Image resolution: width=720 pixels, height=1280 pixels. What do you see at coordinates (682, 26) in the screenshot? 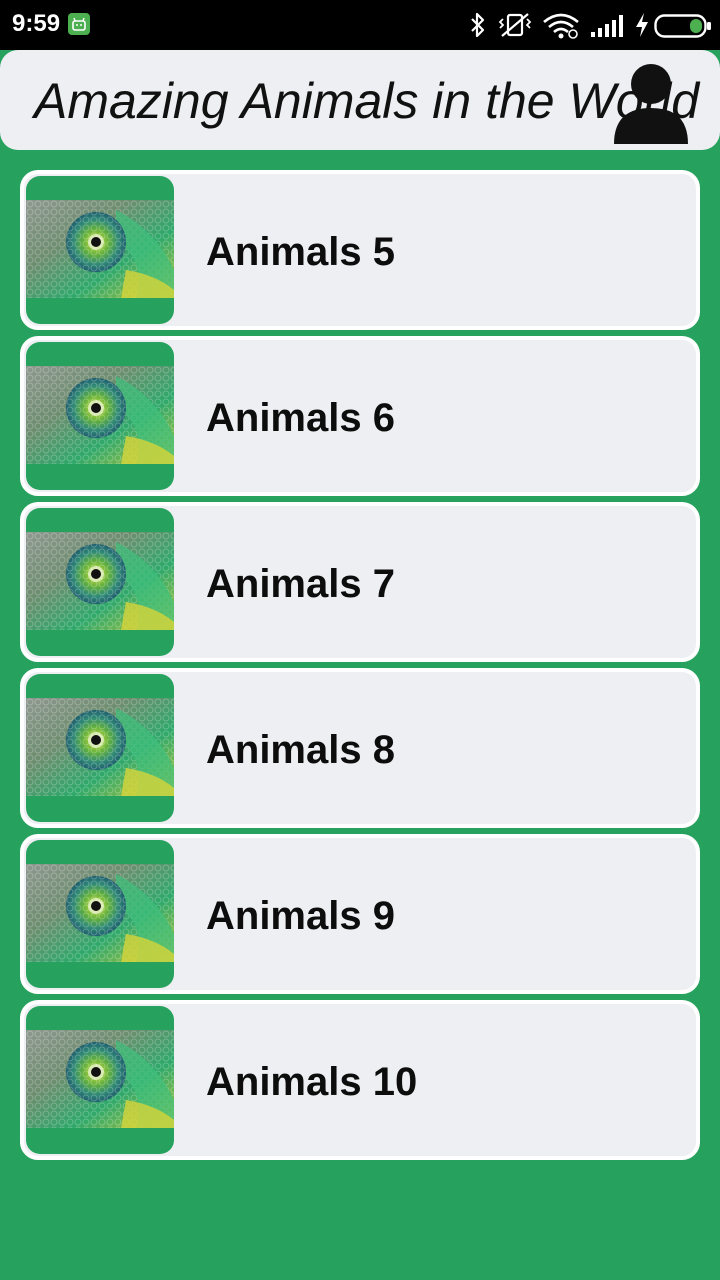
I see `battery-icon` at bounding box center [682, 26].